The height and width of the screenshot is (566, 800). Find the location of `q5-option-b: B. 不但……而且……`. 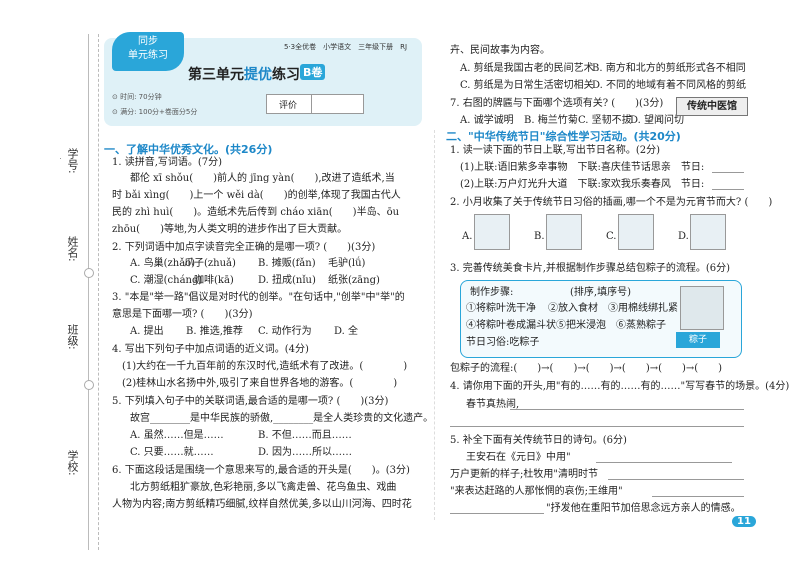

q5-option-b: B. 不但……而且…… is located at coordinates (305, 435).